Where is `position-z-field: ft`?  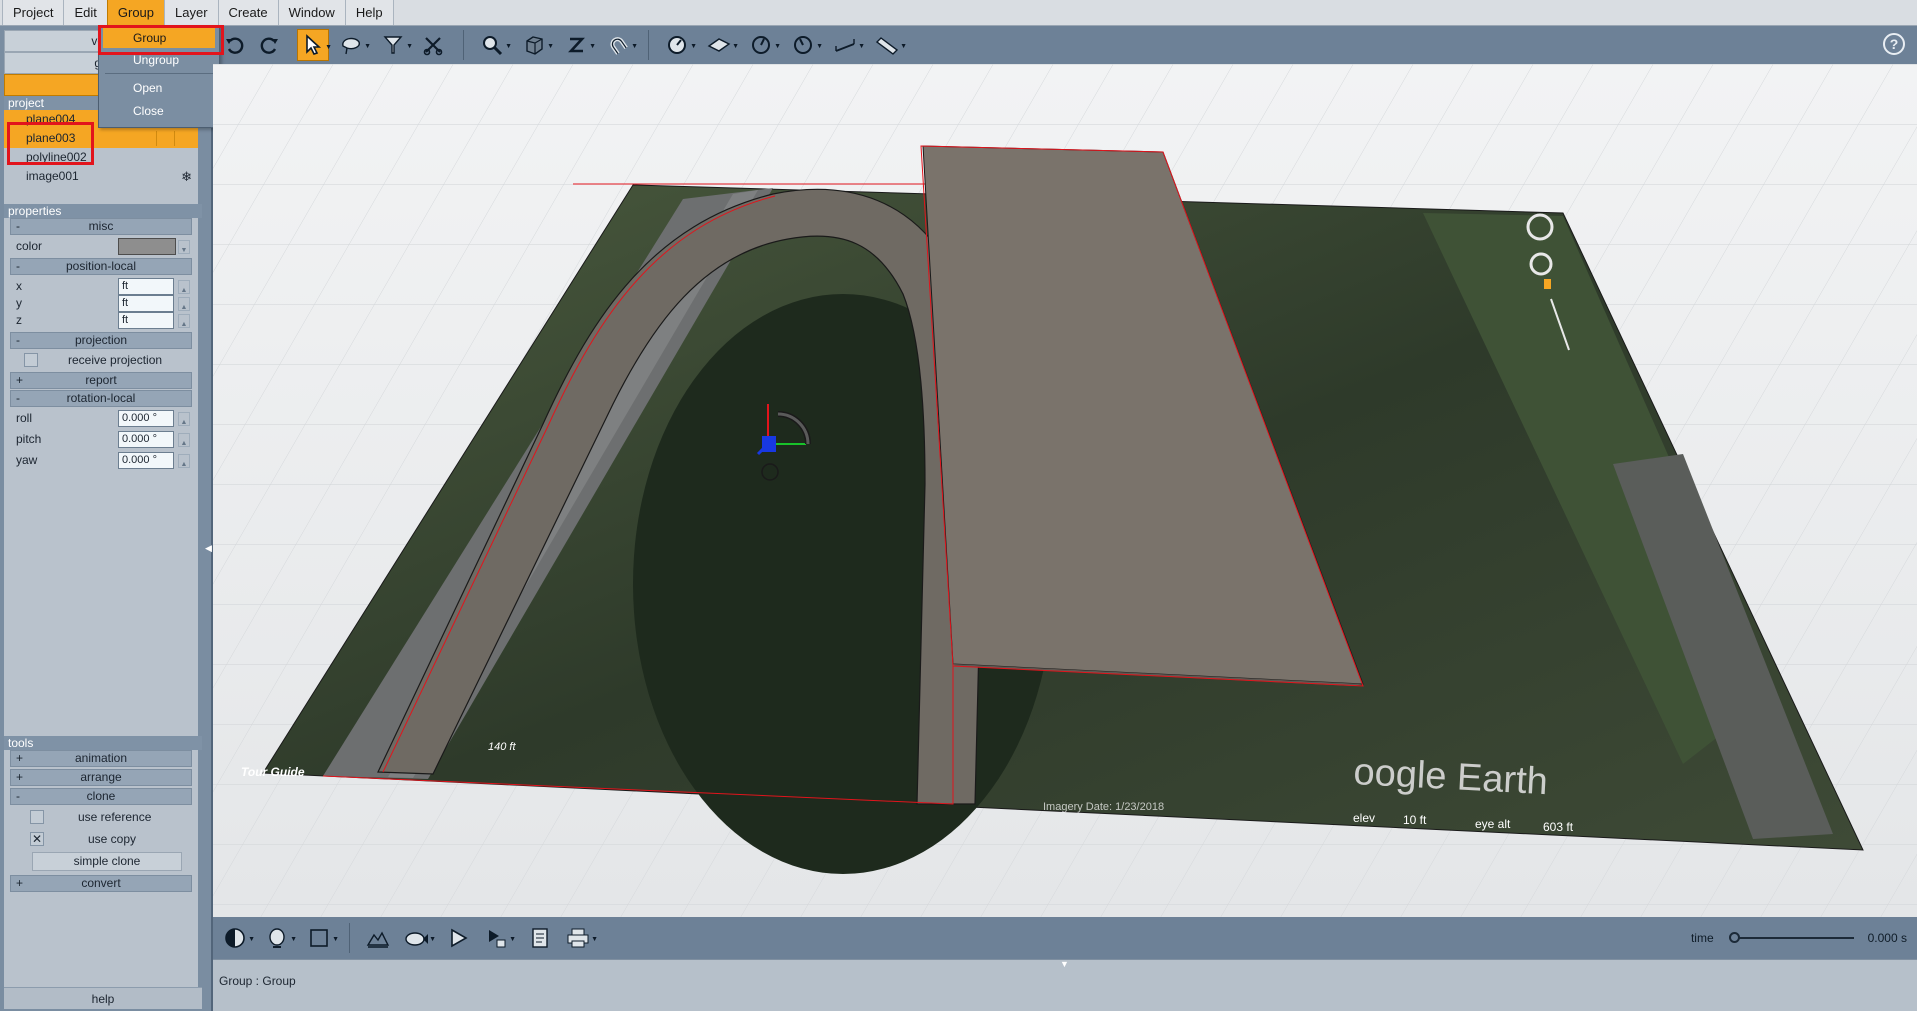
position-z-field: ft is located at coordinates (146, 320).